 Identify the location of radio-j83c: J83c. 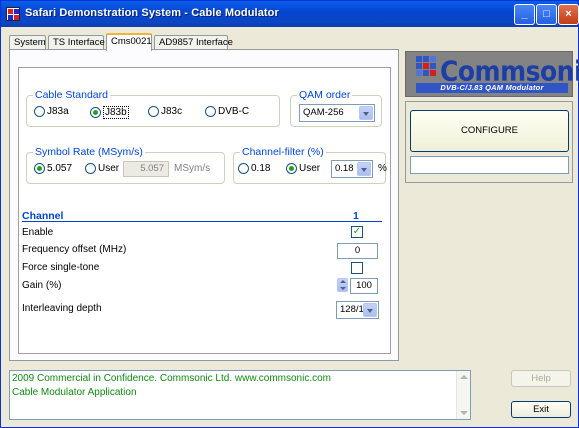
(165, 111).